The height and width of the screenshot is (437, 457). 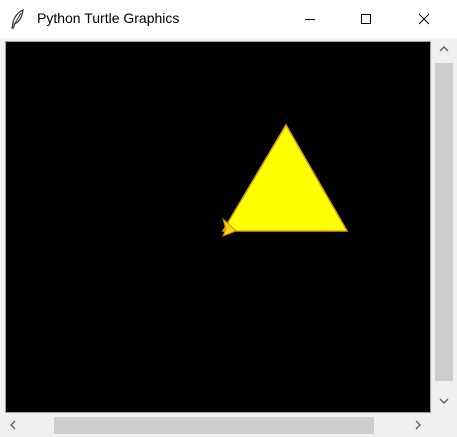 I want to click on maximize-icon, so click(x=366, y=19).